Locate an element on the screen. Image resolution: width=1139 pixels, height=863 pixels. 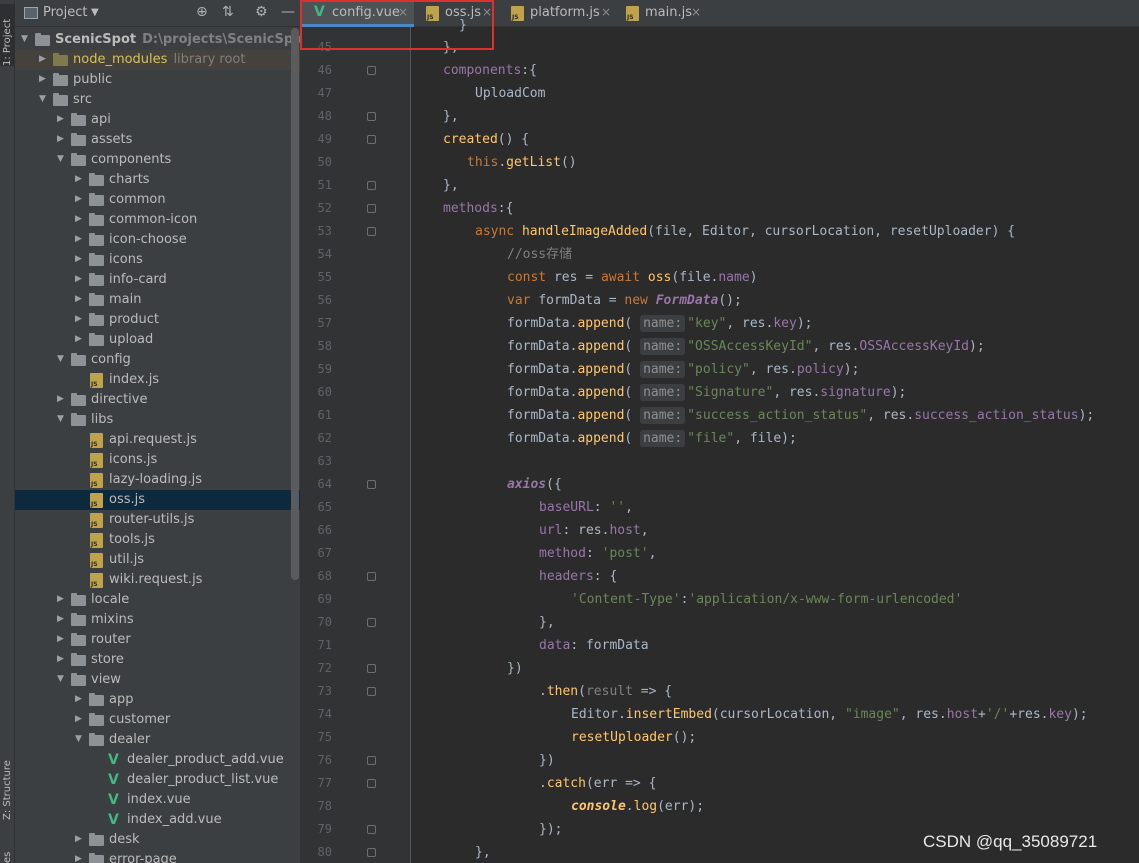
tree-item: ▼ ScenicSpot D:\projects\ScenicSpot is located at coordinates (157, 40).